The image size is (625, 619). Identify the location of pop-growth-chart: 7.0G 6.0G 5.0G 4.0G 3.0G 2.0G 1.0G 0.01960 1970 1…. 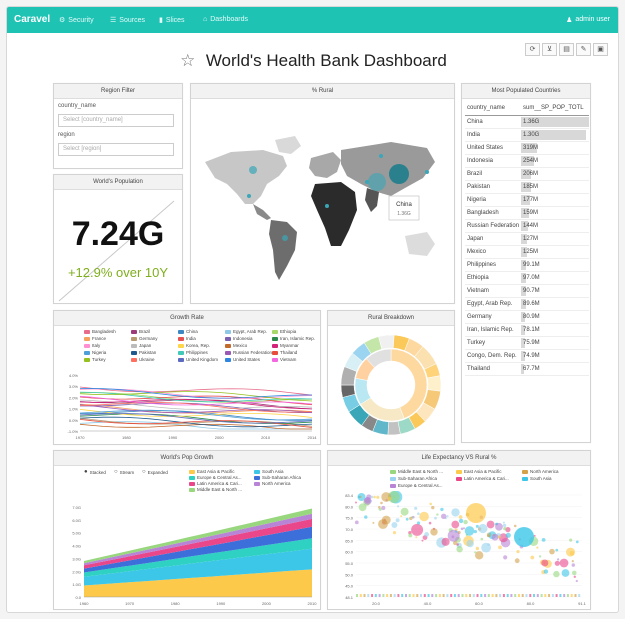
(187, 555).